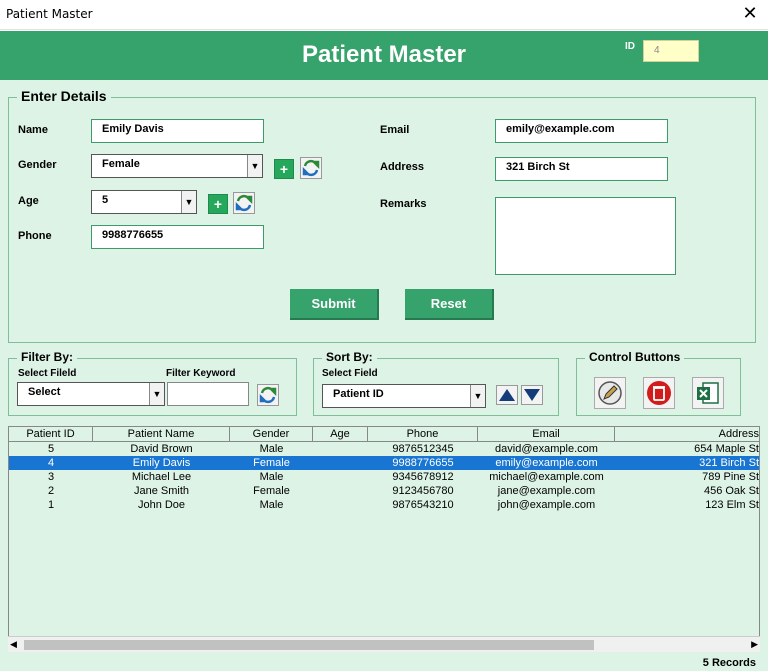 The width and height of the screenshot is (768, 671). I want to click on delete-icon, so click(659, 393).